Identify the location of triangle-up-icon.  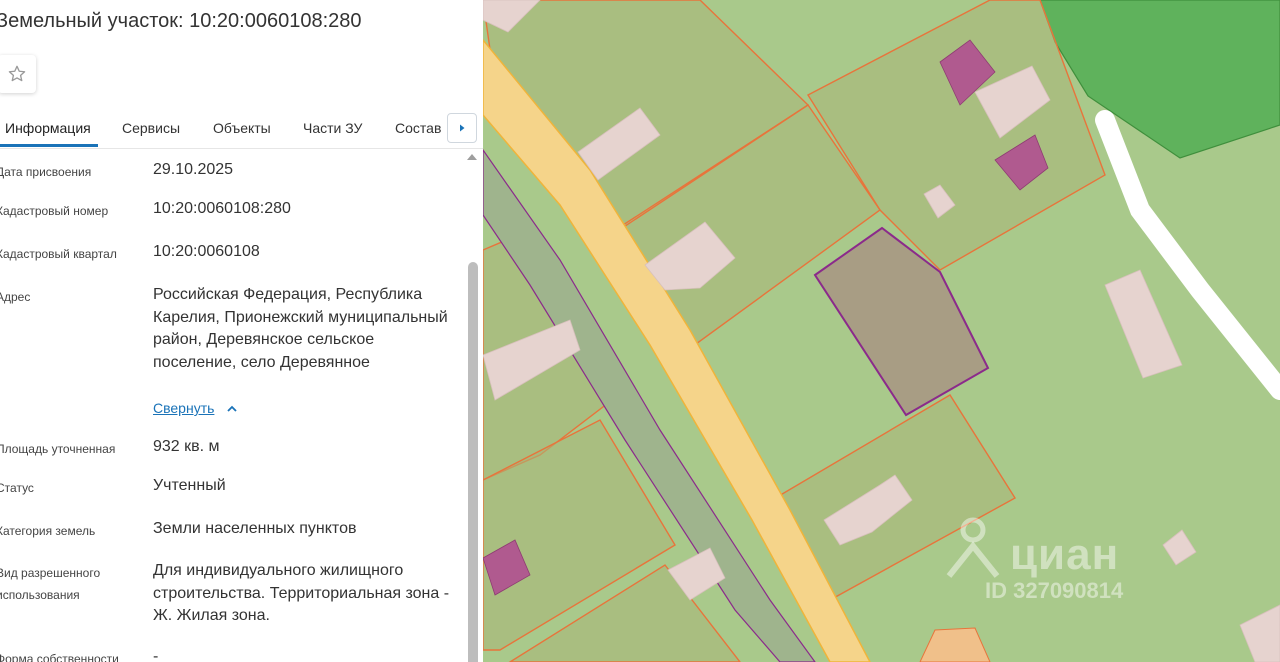
(472, 157).